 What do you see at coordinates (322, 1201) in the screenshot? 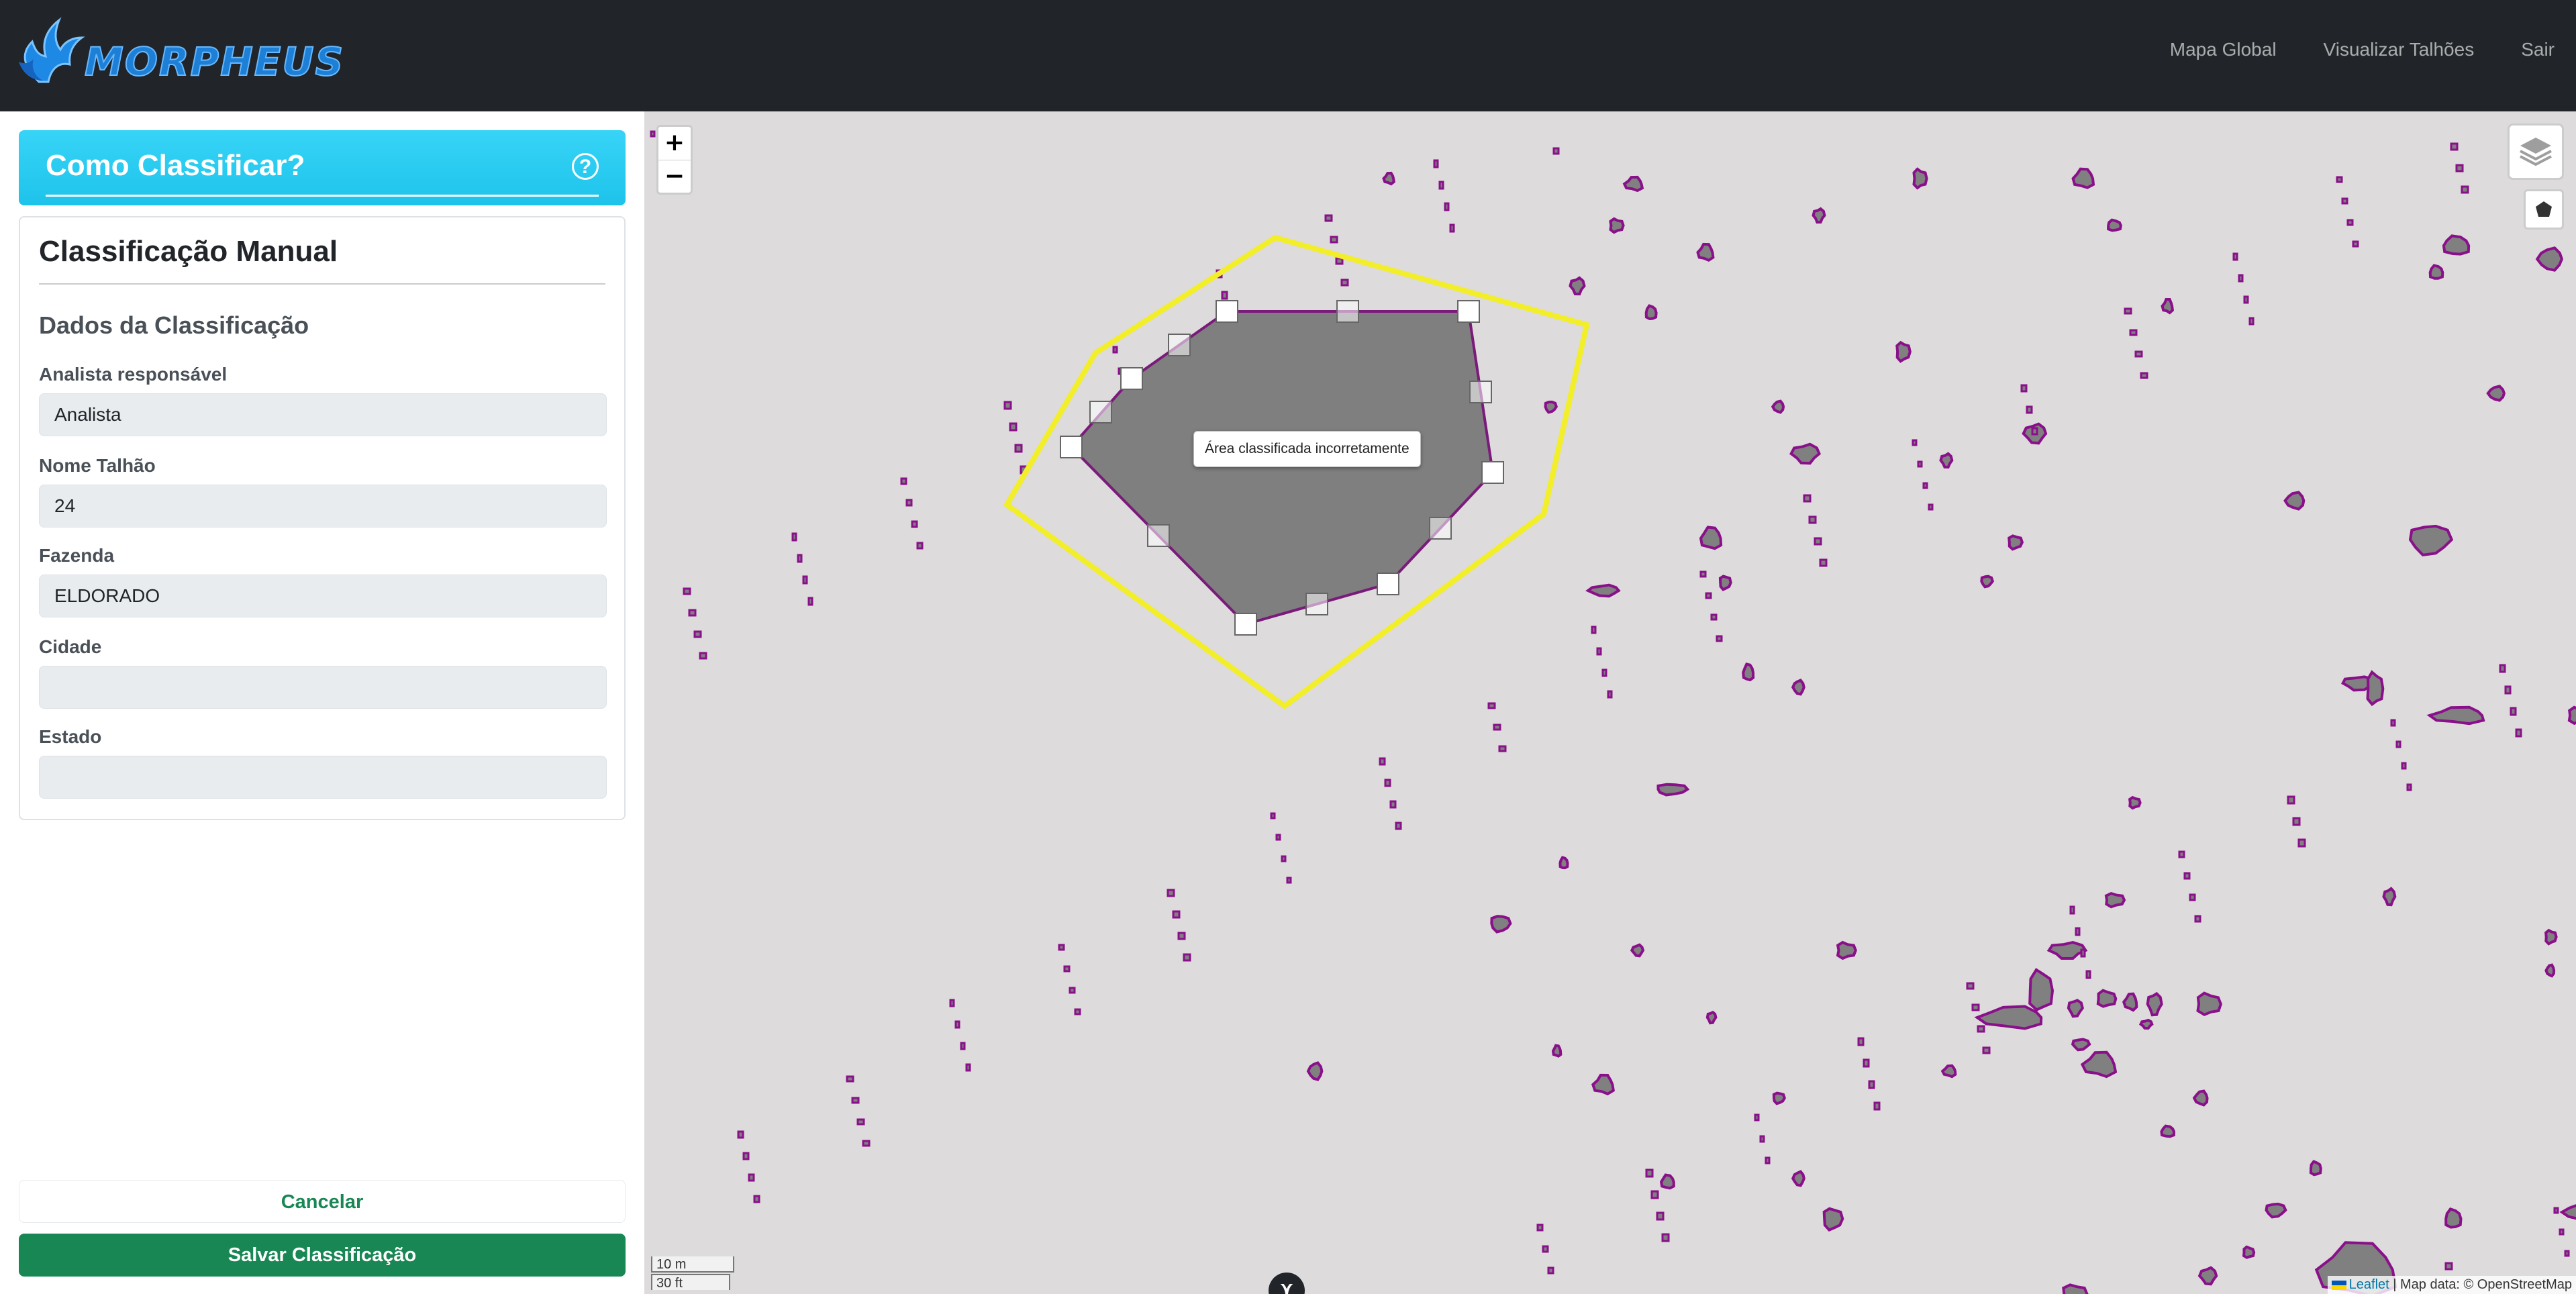
I see `cancel-button: Cancelar` at bounding box center [322, 1201].